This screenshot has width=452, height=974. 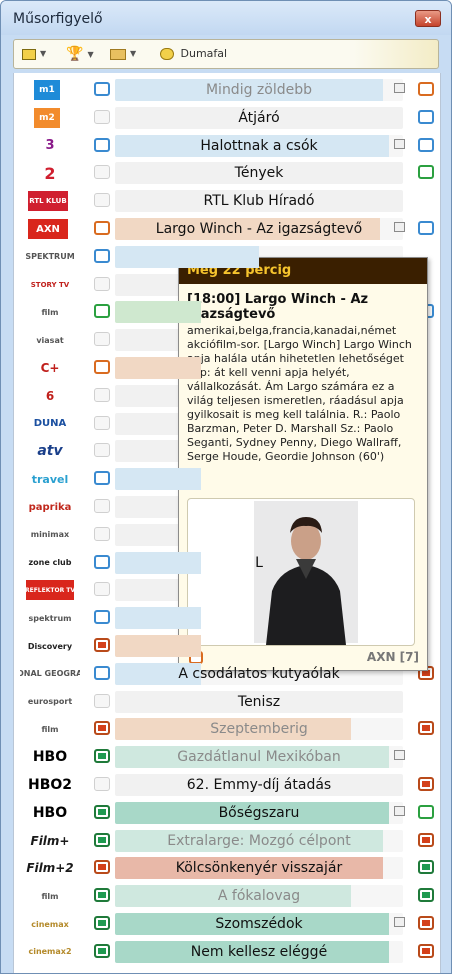 What do you see at coordinates (193, 54) in the screenshot?
I see `talk-wall-button: Dumafal` at bounding box center [193, 54].